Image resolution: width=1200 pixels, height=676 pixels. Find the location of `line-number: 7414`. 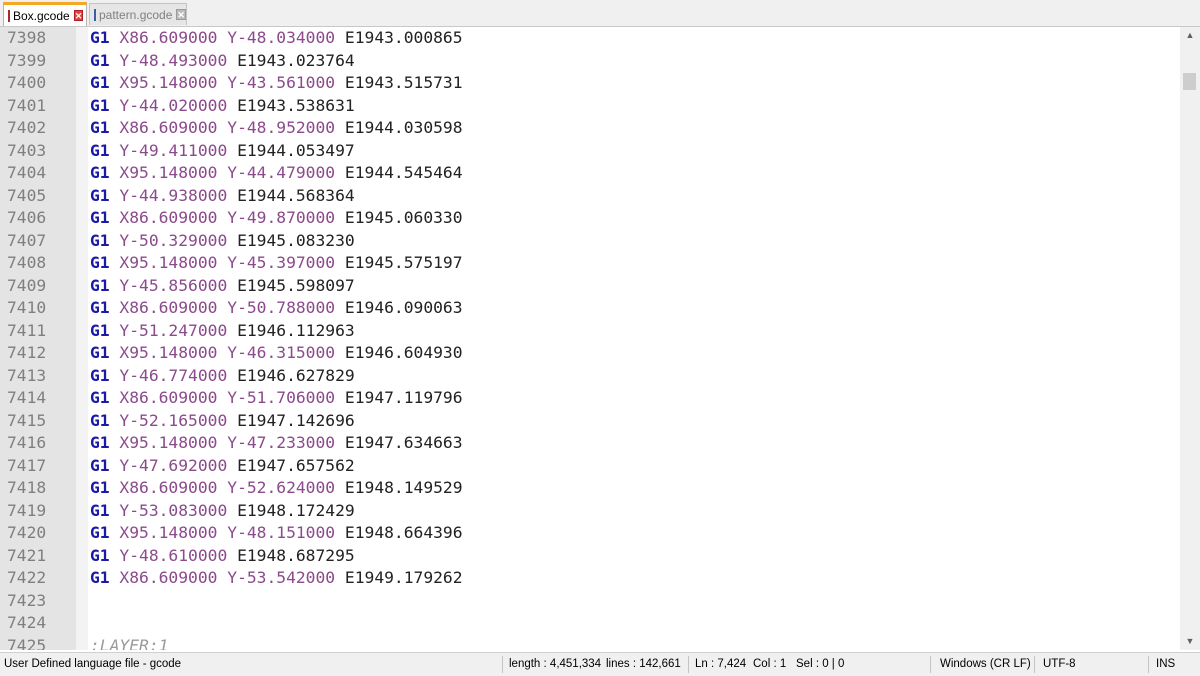

line-number: 7414 is located at coordinates (27, 397).